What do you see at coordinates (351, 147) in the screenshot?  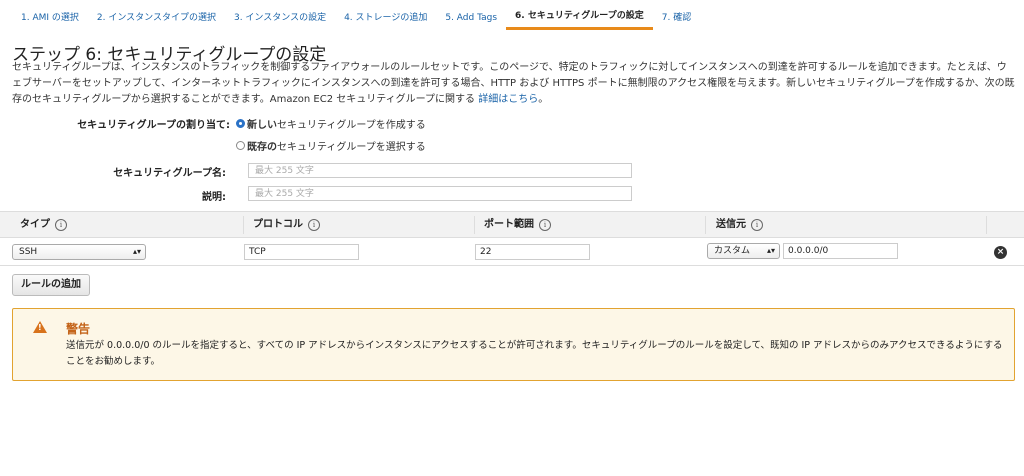 I see `radio-existing-label: セキュリティグループを選択する` at bounding box center [351, 147].